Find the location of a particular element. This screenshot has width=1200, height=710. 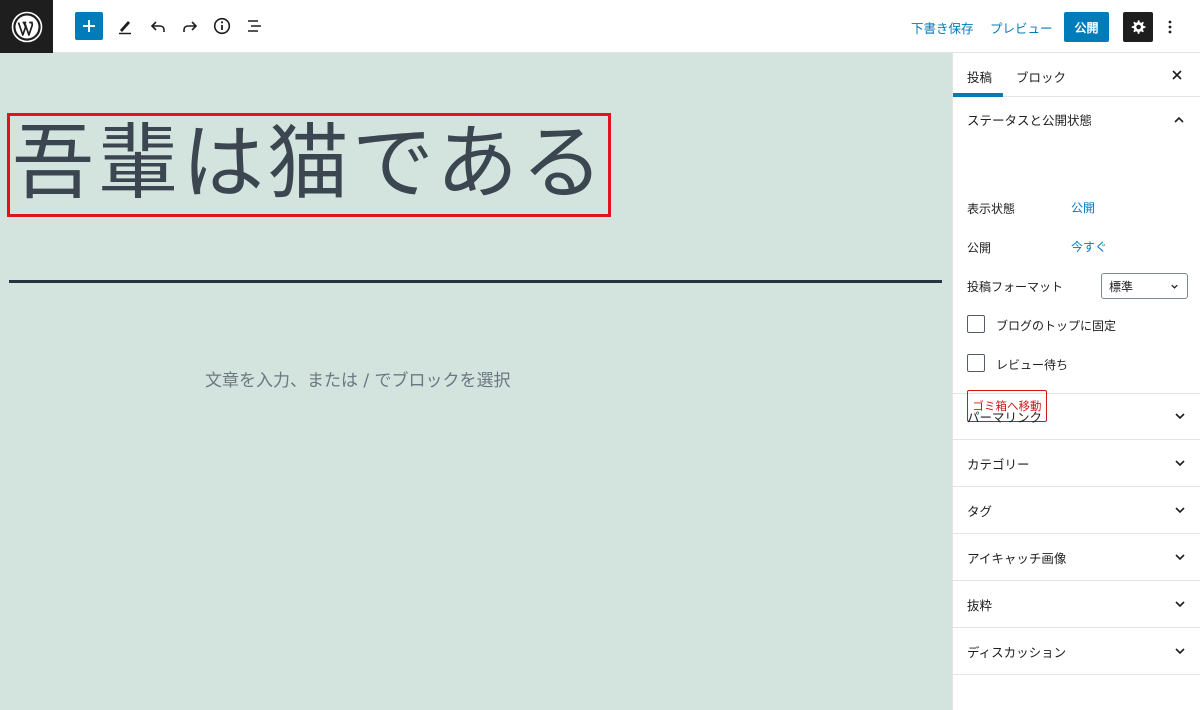

settings-button is located at coordinates (1138, 27).